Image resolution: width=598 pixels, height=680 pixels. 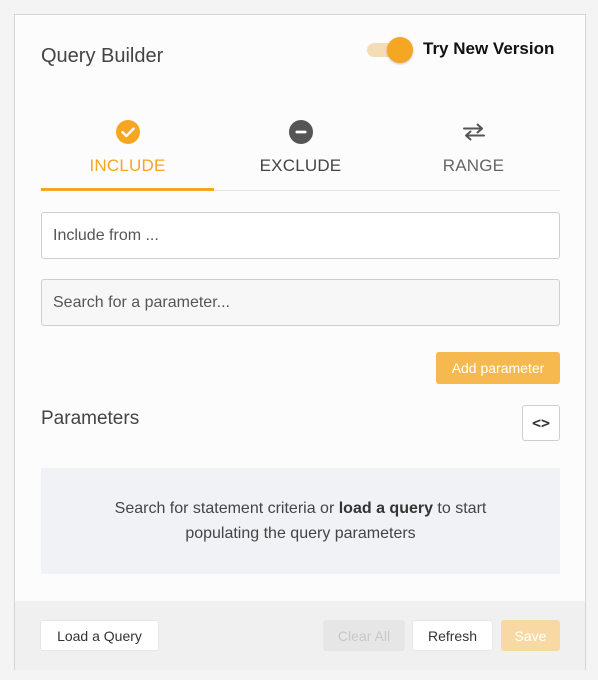 I want to click on clear-all-button: Clear All, so click(x=364, y=635).